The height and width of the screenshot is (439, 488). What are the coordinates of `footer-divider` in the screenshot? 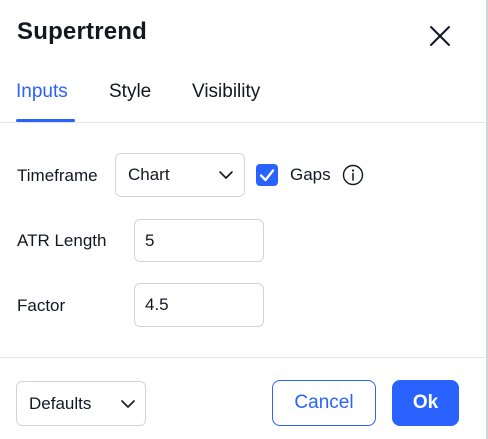 It's located at (243, 357).